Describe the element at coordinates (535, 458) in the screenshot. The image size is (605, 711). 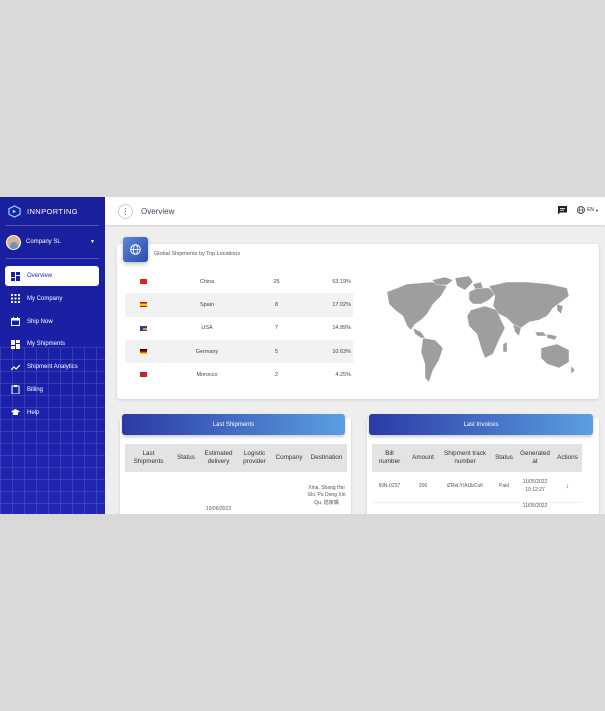
I see `column-header: Generated at` at that location.